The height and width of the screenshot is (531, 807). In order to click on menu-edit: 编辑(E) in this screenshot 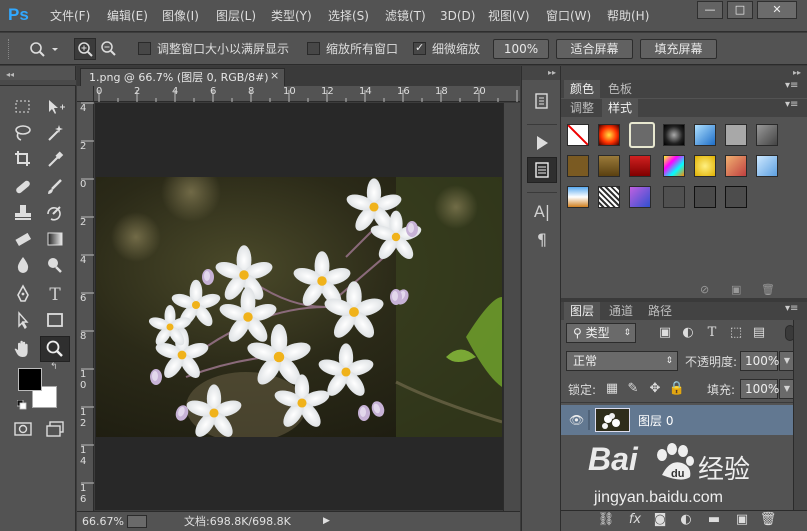, I will do `click(127, 16)`.